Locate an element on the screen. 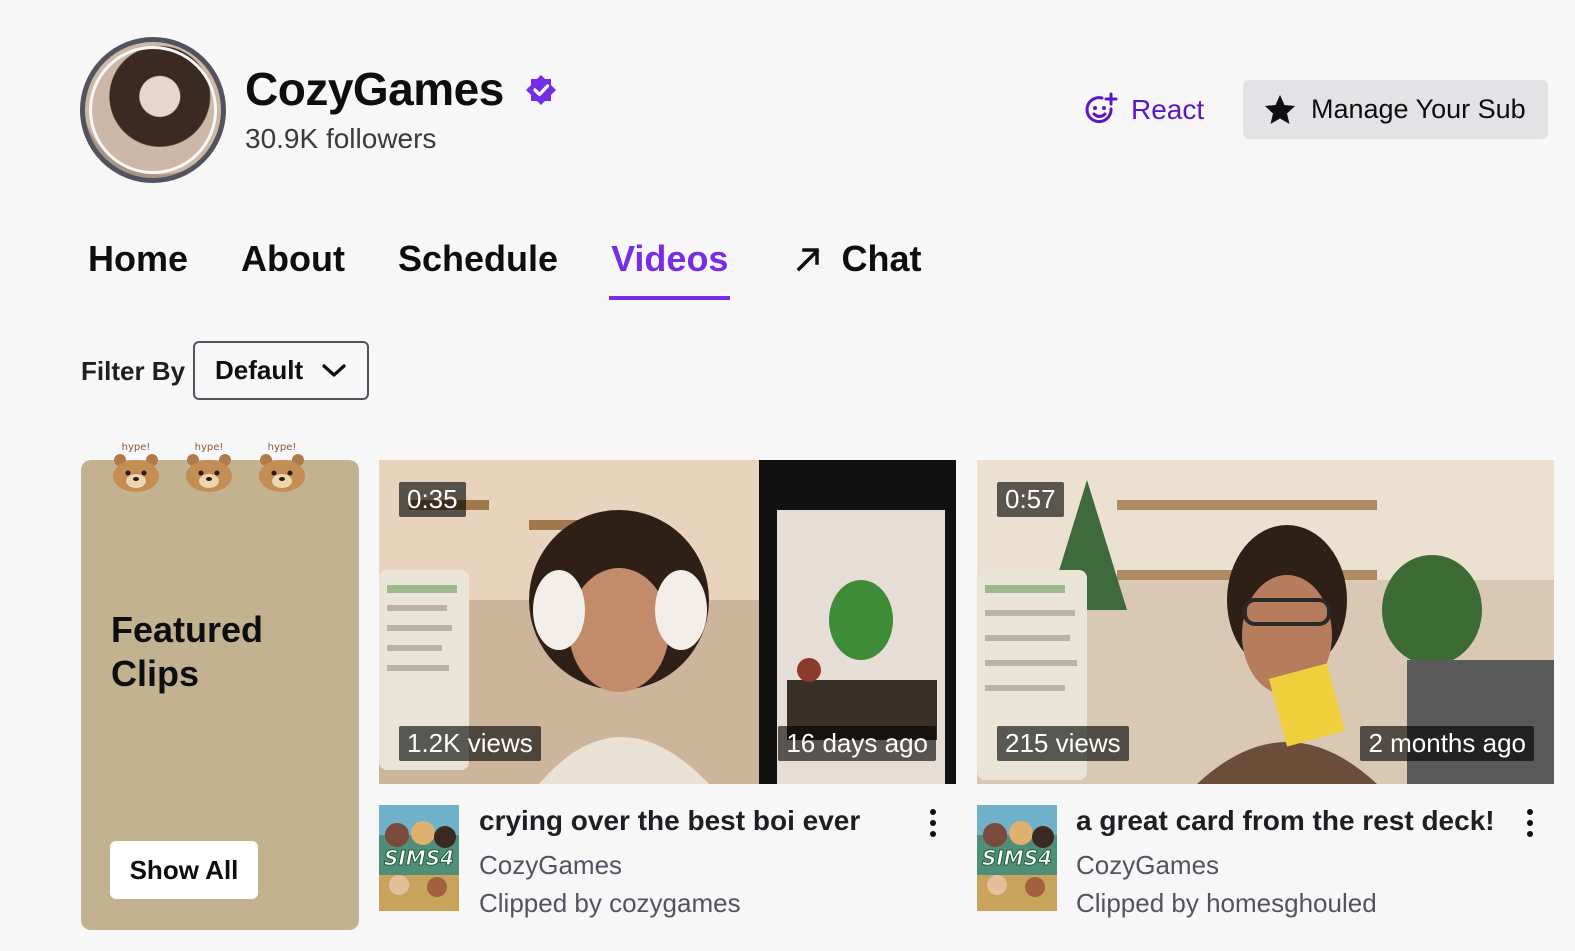  clip-clipped-by: Clipped by homesghouled is located at coordinates (1226, 903).